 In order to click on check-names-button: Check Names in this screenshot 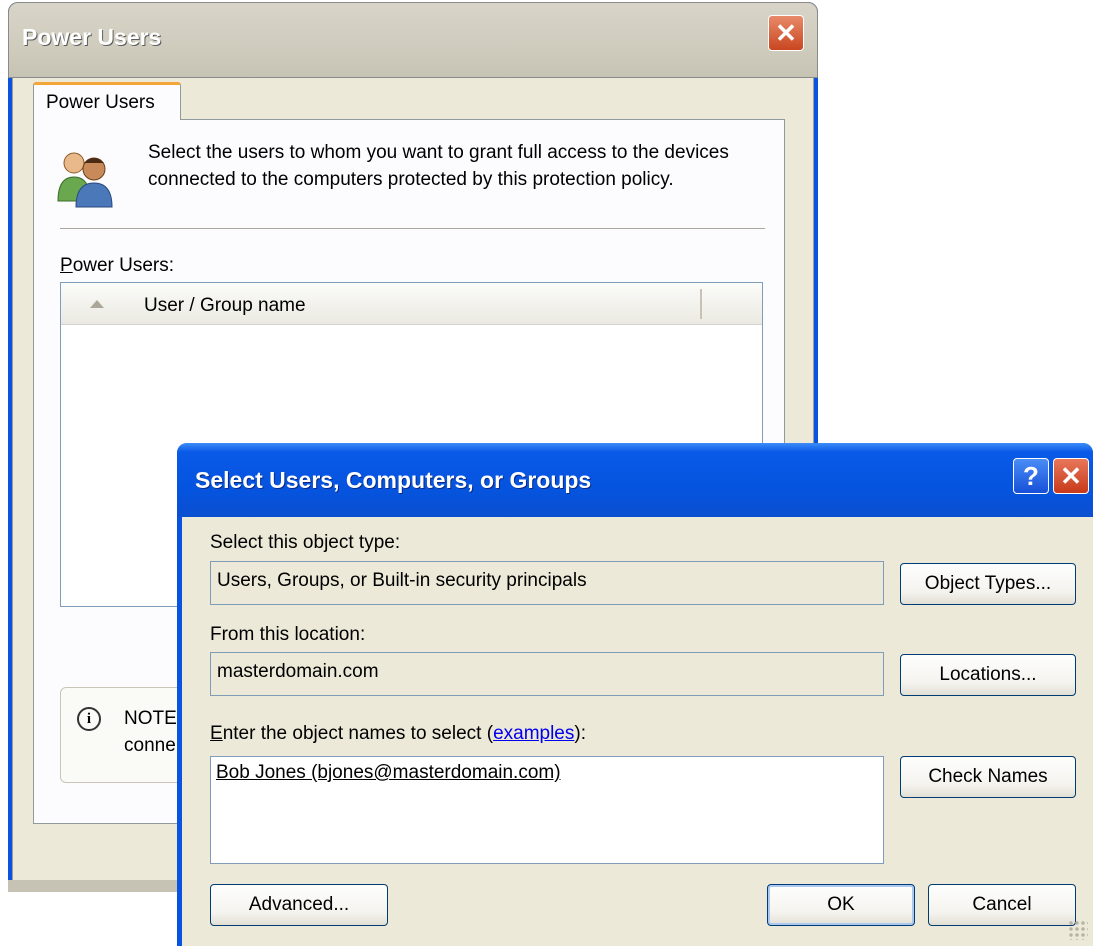, I will do `click(988, 777)`.